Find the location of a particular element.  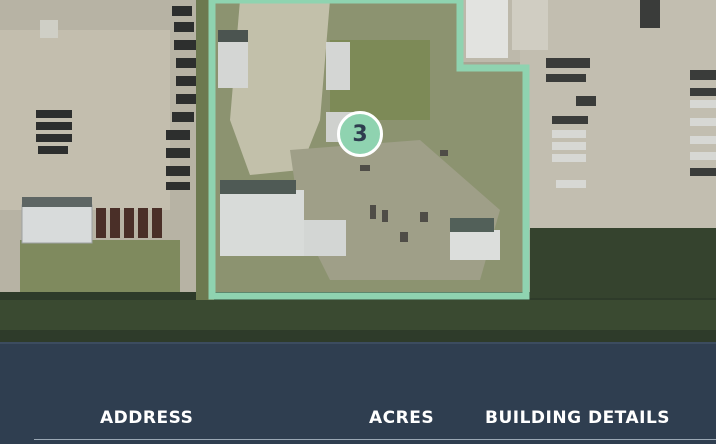

table-header-rule is located at coordinates (375, 439).